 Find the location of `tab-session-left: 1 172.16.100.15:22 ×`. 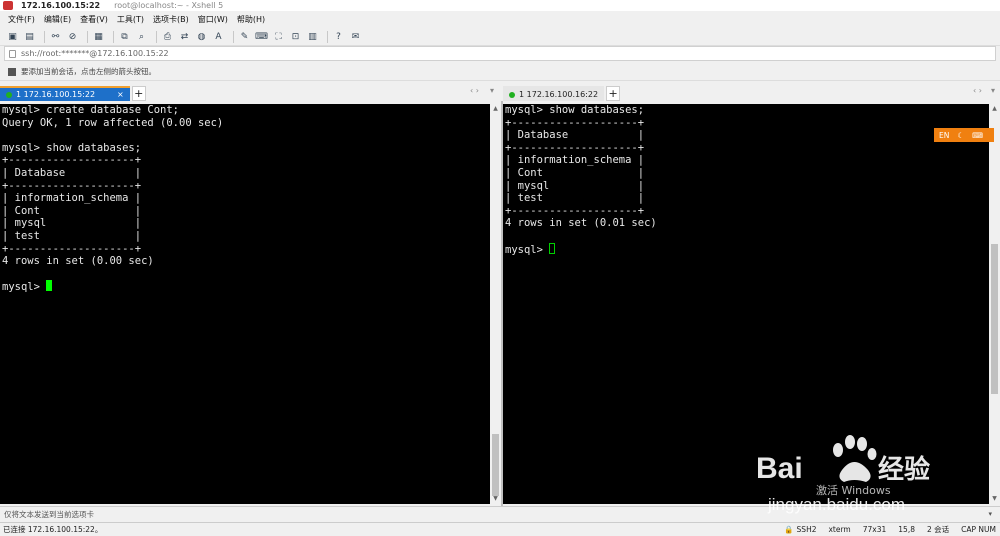

tab-session-left: 1 172.16.100.15:22 × is located at coordinates (65, 93).